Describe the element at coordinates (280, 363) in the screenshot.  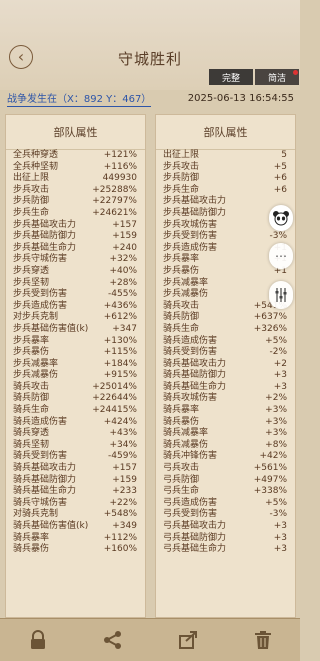
I see `attribute-value: +2` at that location.